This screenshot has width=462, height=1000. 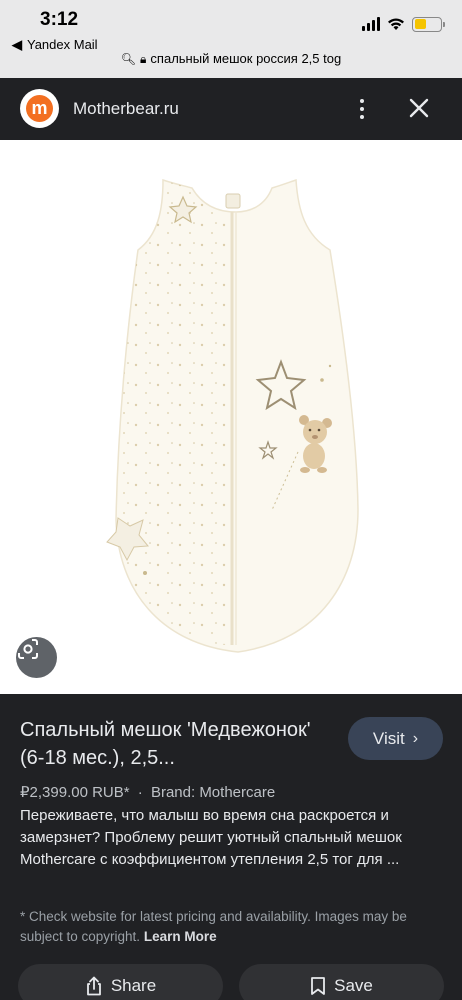 What do you see at coordinates (213, 792) in the screenshot?
I see `product-brand: Brand: Mothercare` at bounding box center [213, 792].